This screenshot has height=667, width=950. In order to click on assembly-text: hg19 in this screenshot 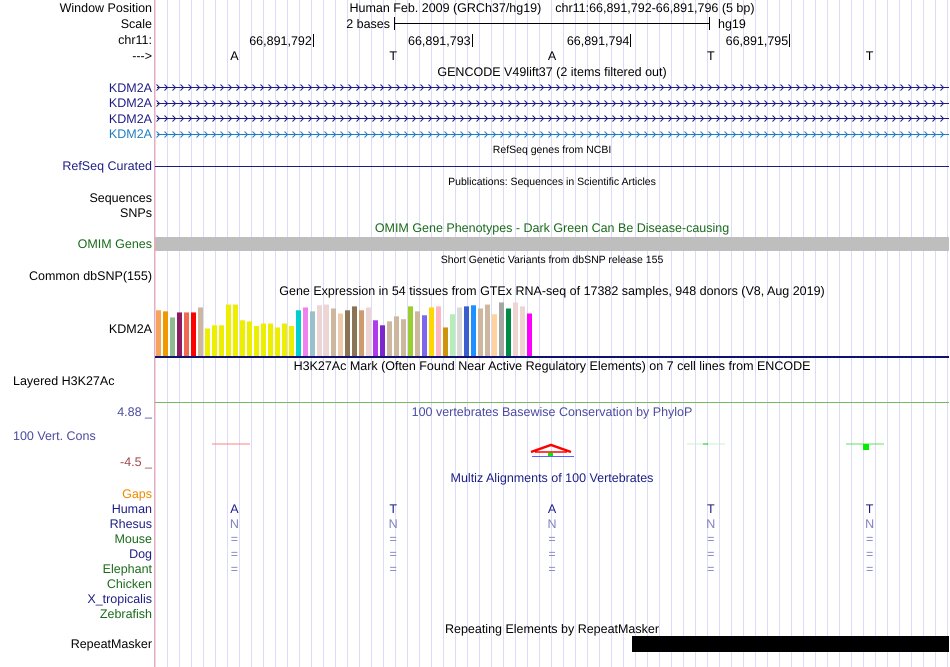, I will do `click(732, 23)`.